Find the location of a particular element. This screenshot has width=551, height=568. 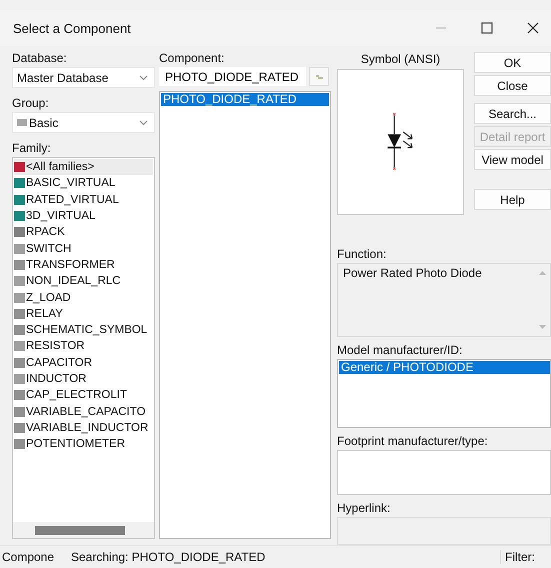

status-text: Compone is located at coordinates (28, 557).